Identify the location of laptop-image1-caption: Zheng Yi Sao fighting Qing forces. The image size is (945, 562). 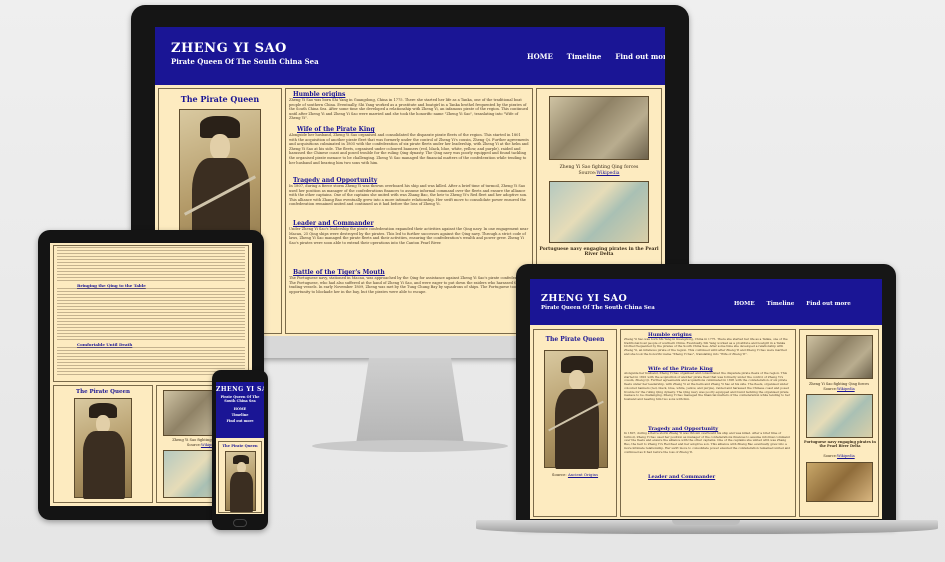
(838, 384).